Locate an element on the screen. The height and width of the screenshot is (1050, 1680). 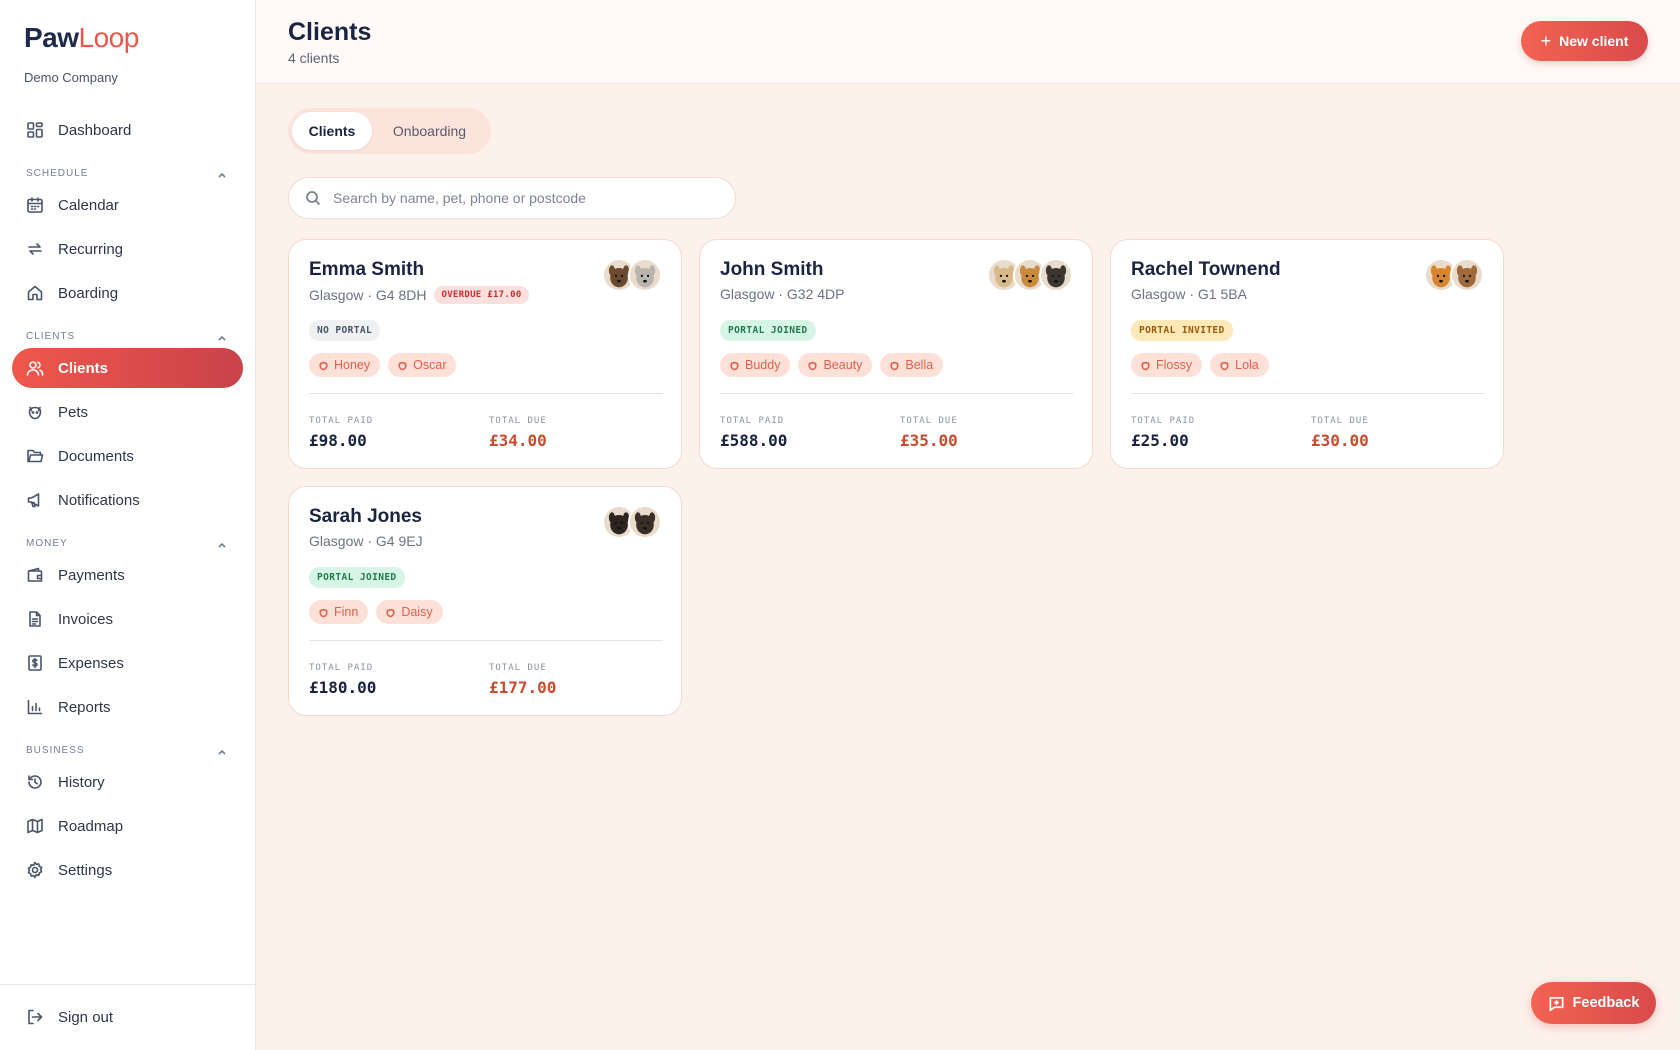
pet-chip: Oscar is located at coordinates (422, 365).